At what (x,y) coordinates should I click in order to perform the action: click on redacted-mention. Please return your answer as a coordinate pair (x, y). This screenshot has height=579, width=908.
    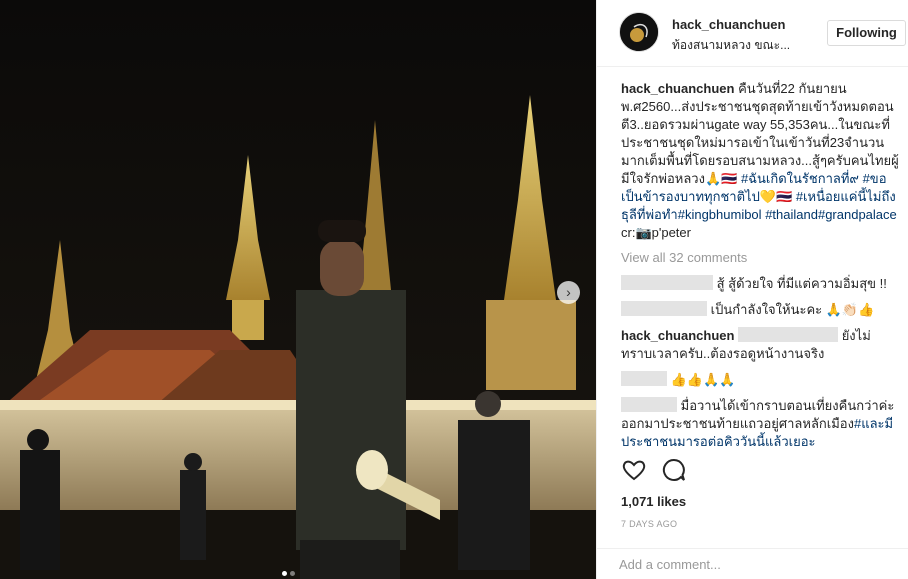
    Looking at the image, I should click on (788, 334).